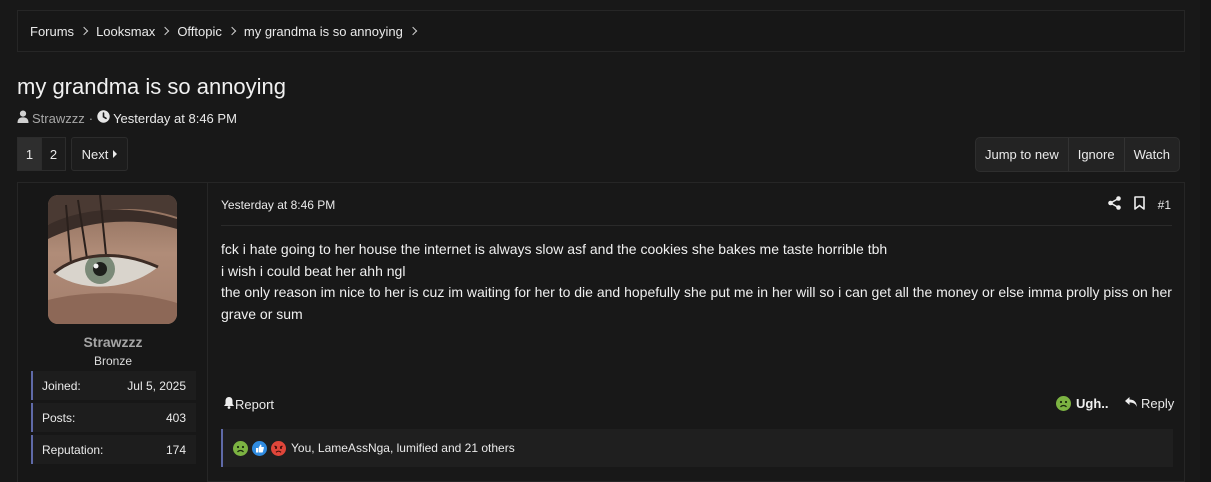  I want to click on thread-author-link: Strawzzz, so click(58, 118).